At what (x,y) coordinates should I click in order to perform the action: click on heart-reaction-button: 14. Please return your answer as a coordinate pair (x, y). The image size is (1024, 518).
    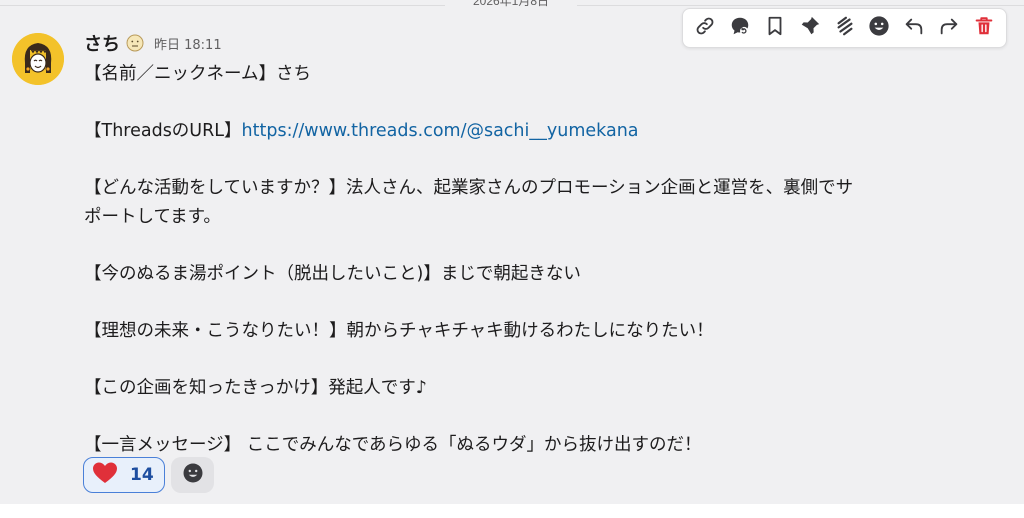
    Looking at the image, I should click on (124, 475).